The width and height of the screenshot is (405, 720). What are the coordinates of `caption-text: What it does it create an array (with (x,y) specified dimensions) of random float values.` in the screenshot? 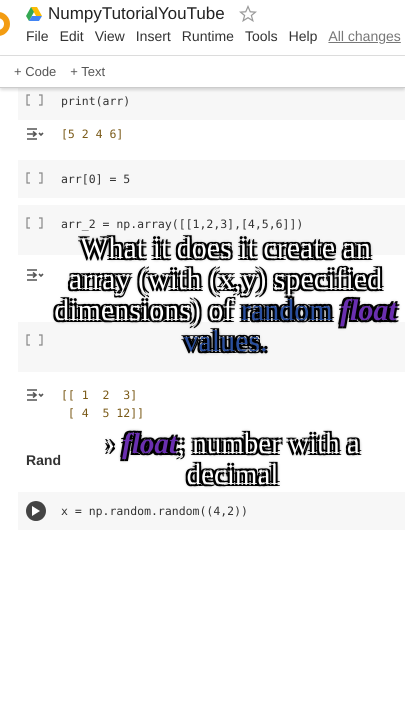 It's located at (225, 295).